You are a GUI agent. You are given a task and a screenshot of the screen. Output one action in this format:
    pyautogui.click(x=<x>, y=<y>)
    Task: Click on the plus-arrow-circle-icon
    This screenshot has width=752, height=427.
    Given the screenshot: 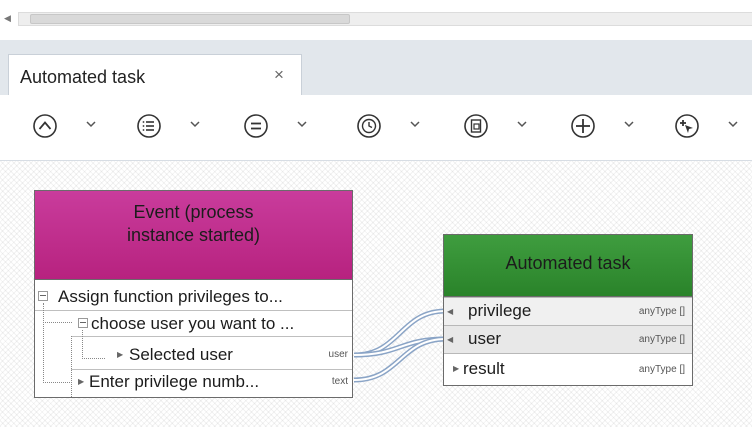 What is the action you would take?
    pyautogui.click(x=687, y=126)
    